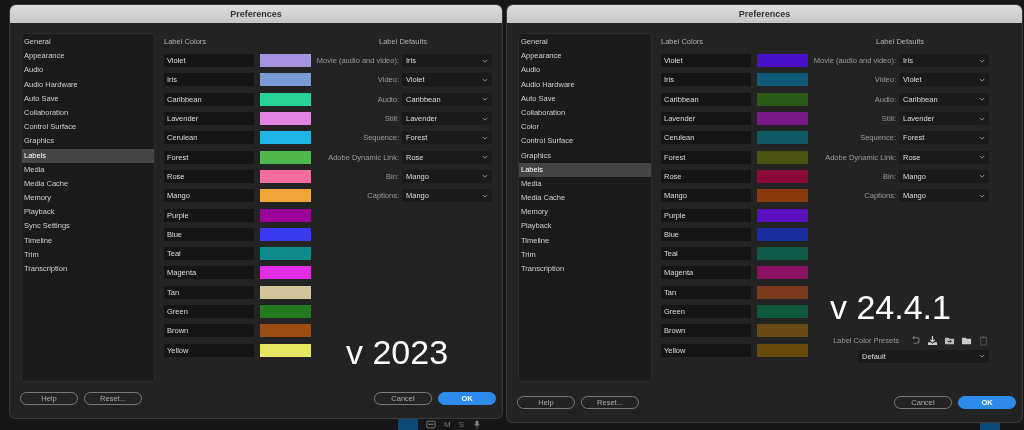 This screenshot has width=1024, height=430. I want to click on track-toggle: M, so click(447, 424).